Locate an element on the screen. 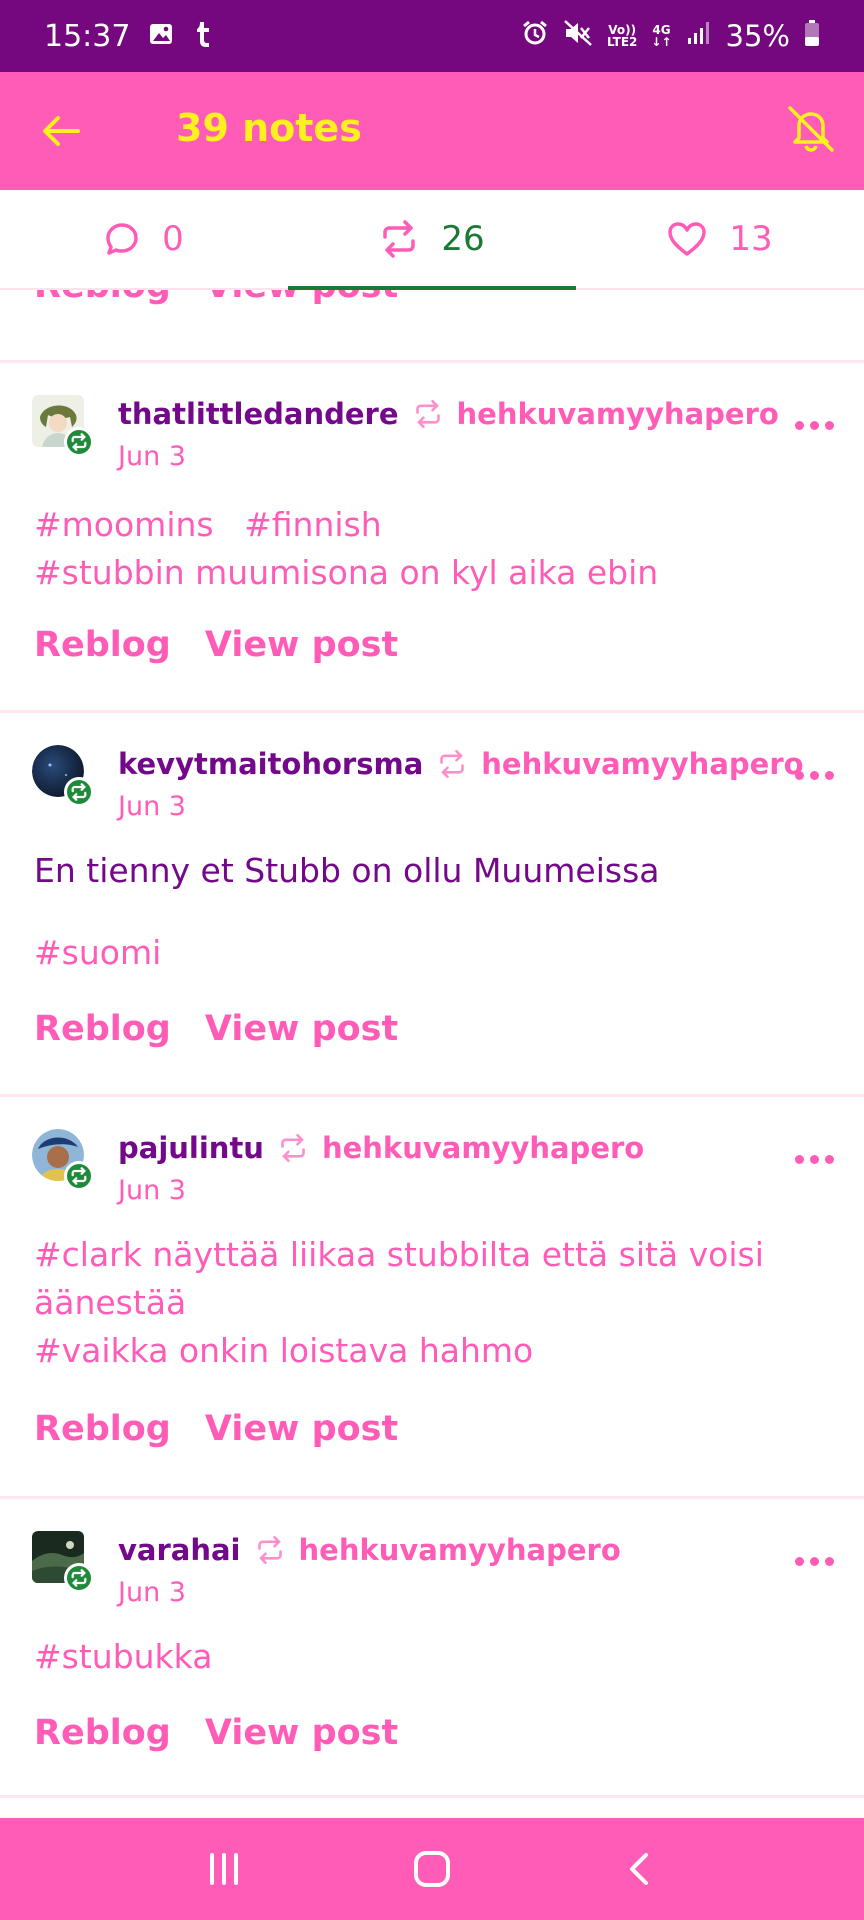  back-button is located at coordinates (61, 131).